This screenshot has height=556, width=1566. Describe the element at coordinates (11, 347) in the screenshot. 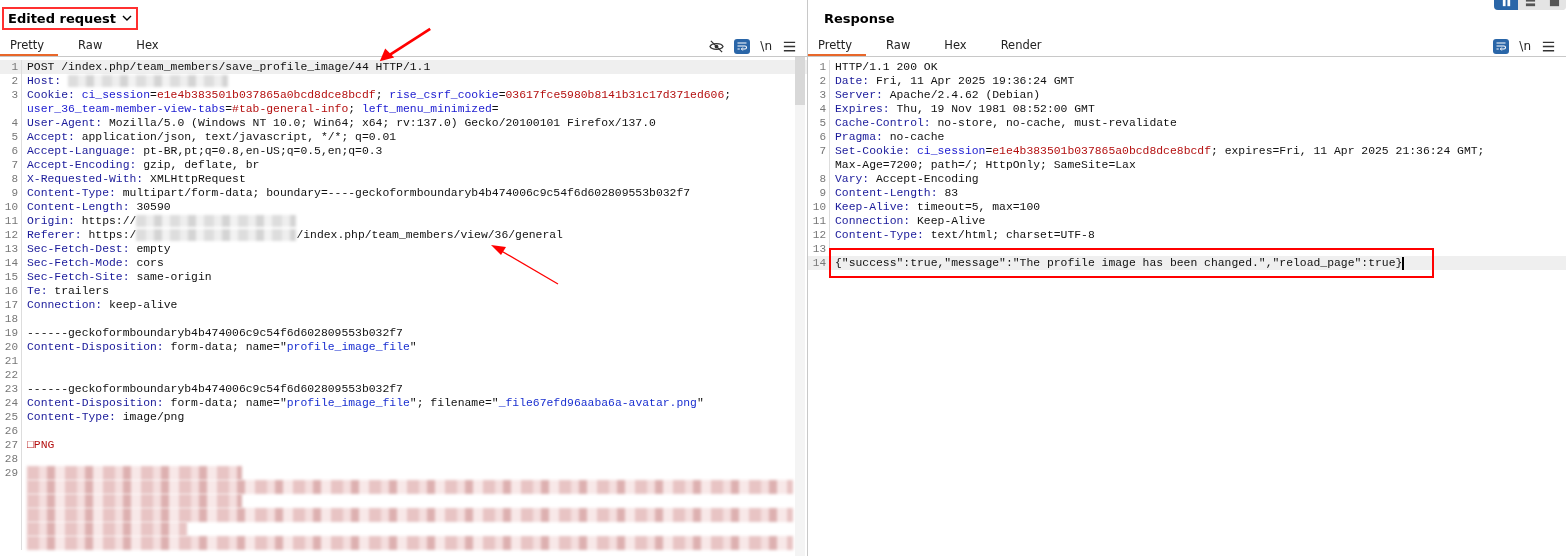

I see `line-number: 20` at that location.